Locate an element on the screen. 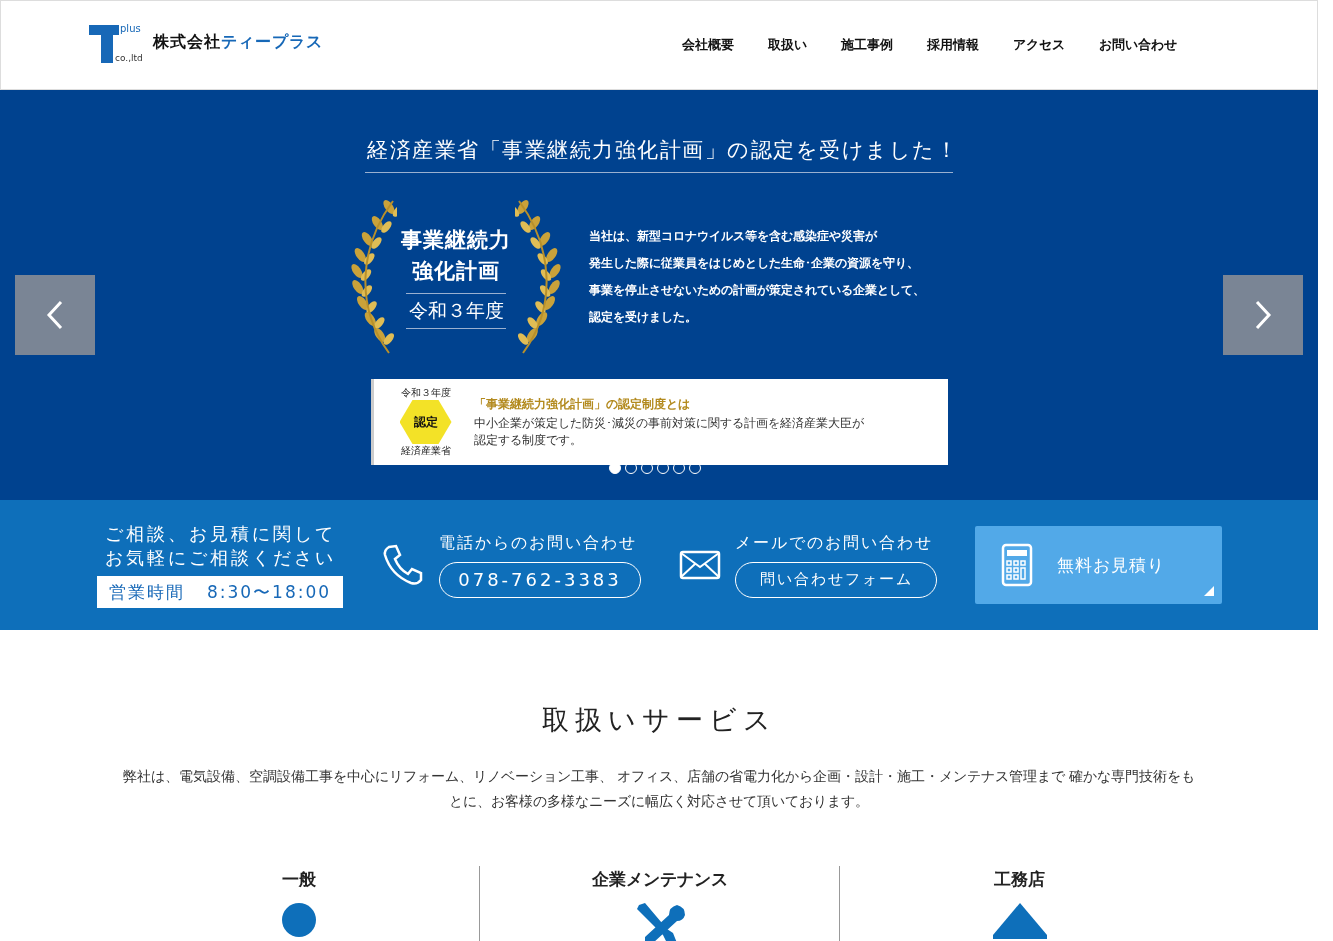  mail-heading: メールでのお問い合わせ is located at coordinates (834, 543).